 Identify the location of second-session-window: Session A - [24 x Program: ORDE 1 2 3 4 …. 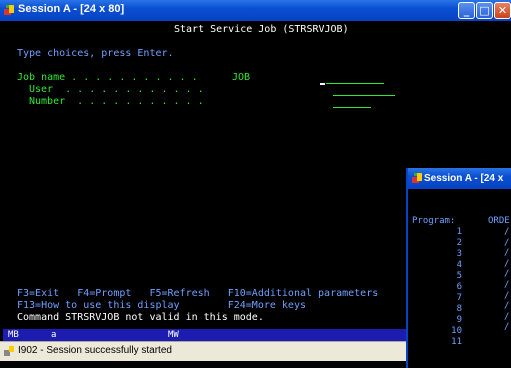
(458, 268).